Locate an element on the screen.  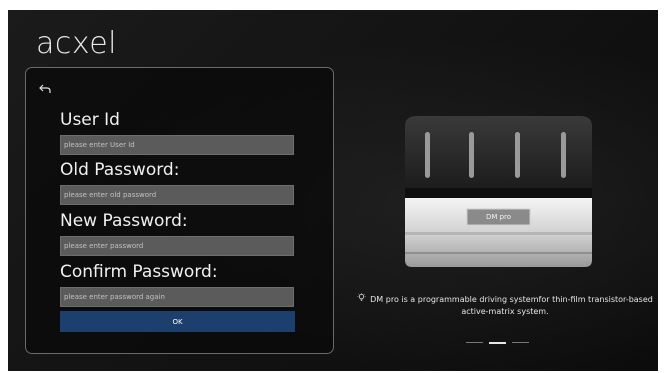
old-password-input is located at coordinates (177, 195).